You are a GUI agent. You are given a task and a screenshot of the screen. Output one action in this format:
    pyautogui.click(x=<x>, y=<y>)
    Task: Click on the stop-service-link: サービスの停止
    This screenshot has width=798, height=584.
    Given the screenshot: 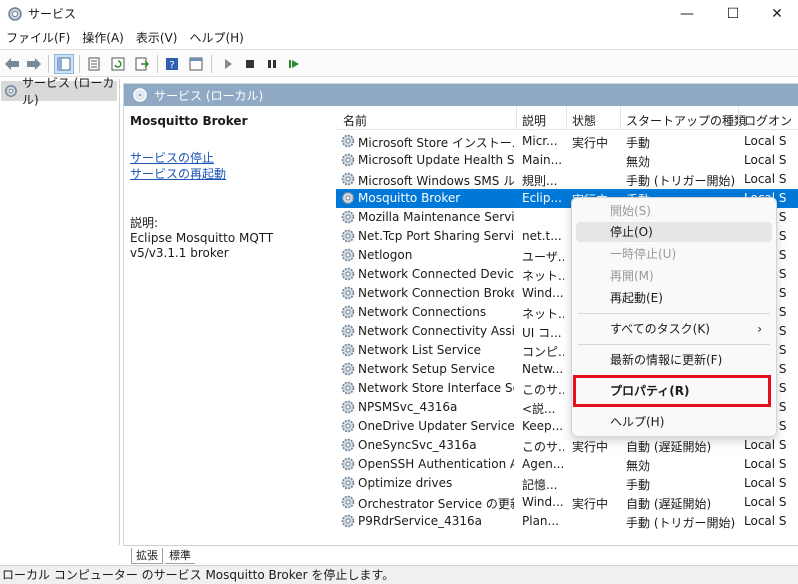 What is the action you would take?
    pyautogui.click(x=230, y=158)
    